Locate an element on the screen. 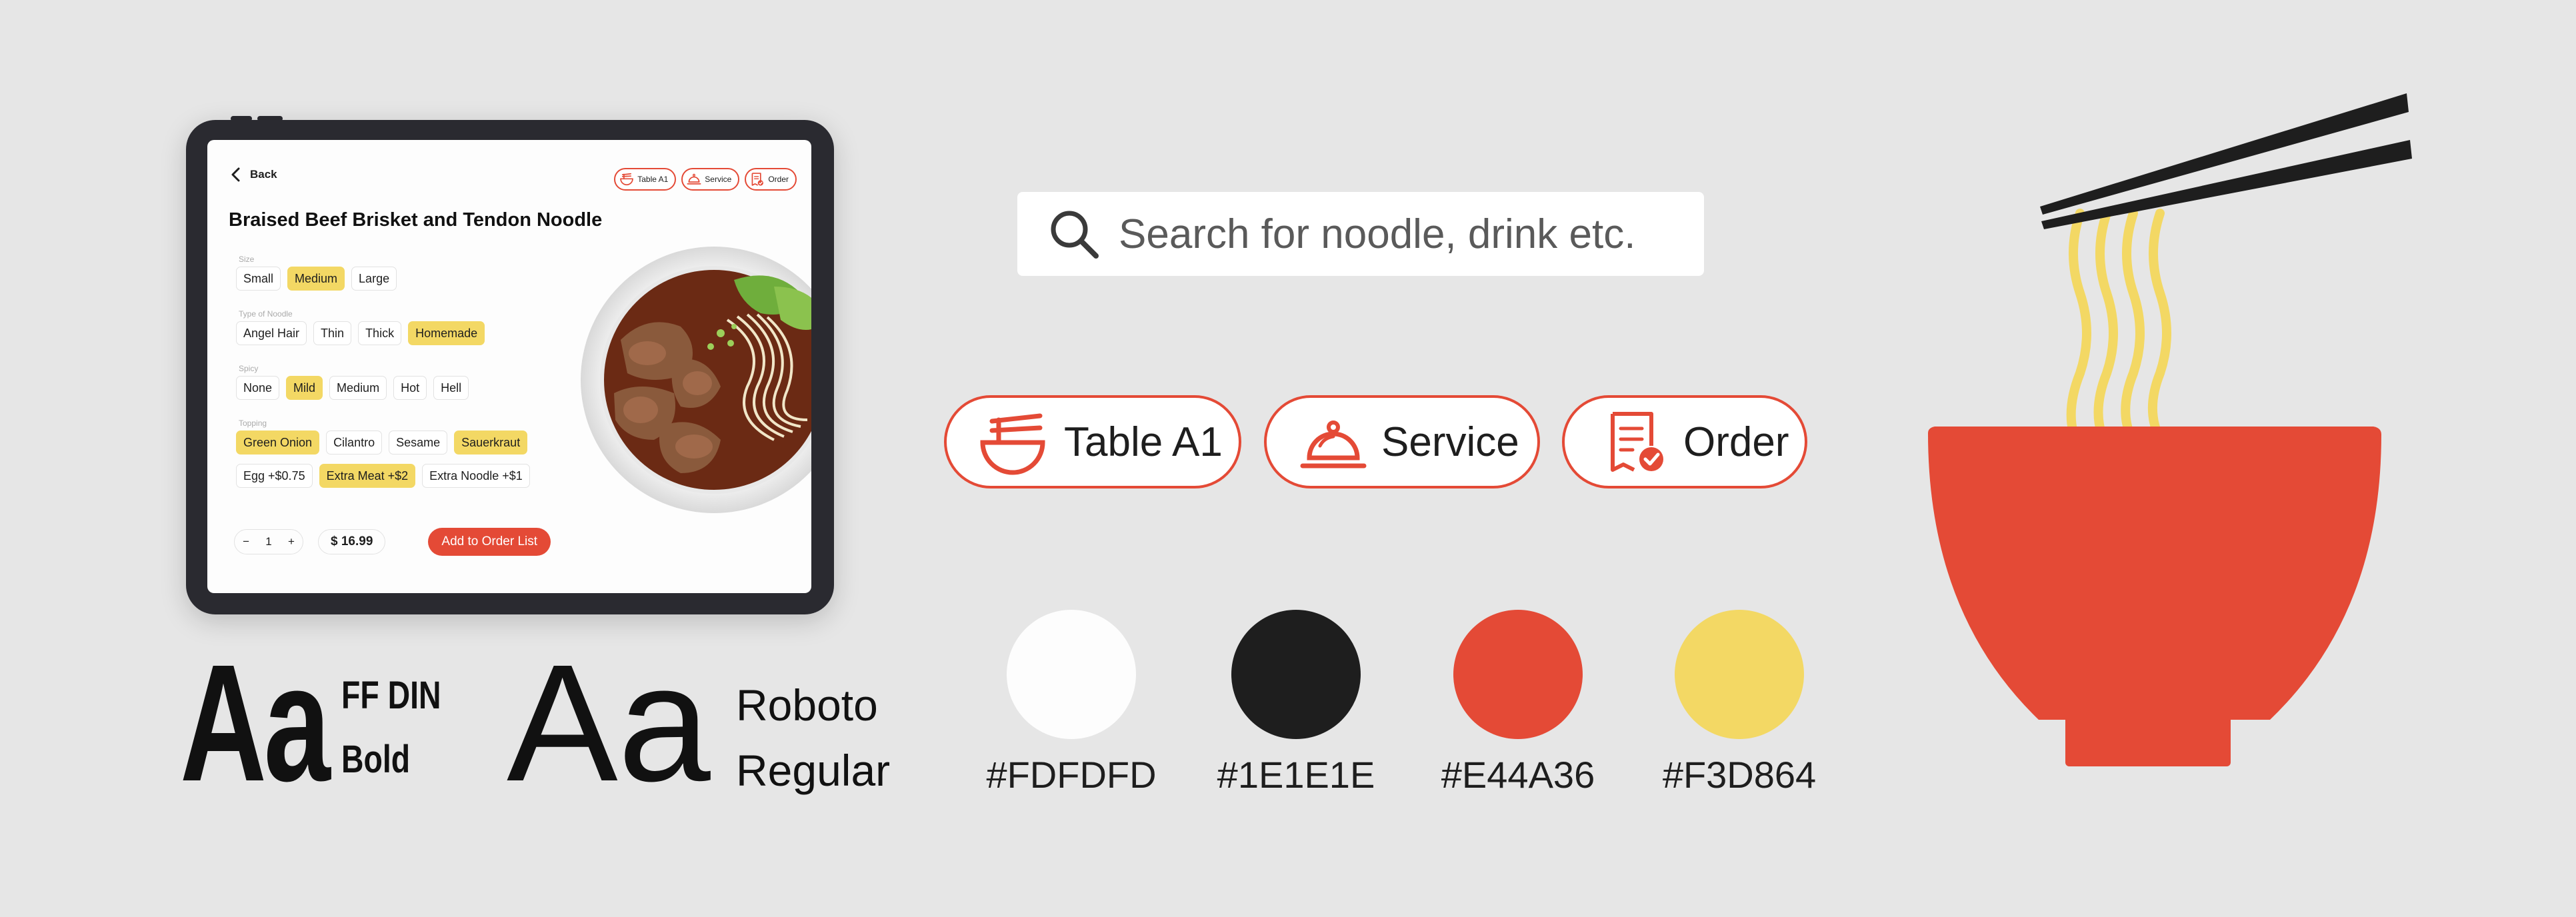 The image size is (2576, 917). noodle-type-label: Type of Noodle is located at coordinates (266, 314).